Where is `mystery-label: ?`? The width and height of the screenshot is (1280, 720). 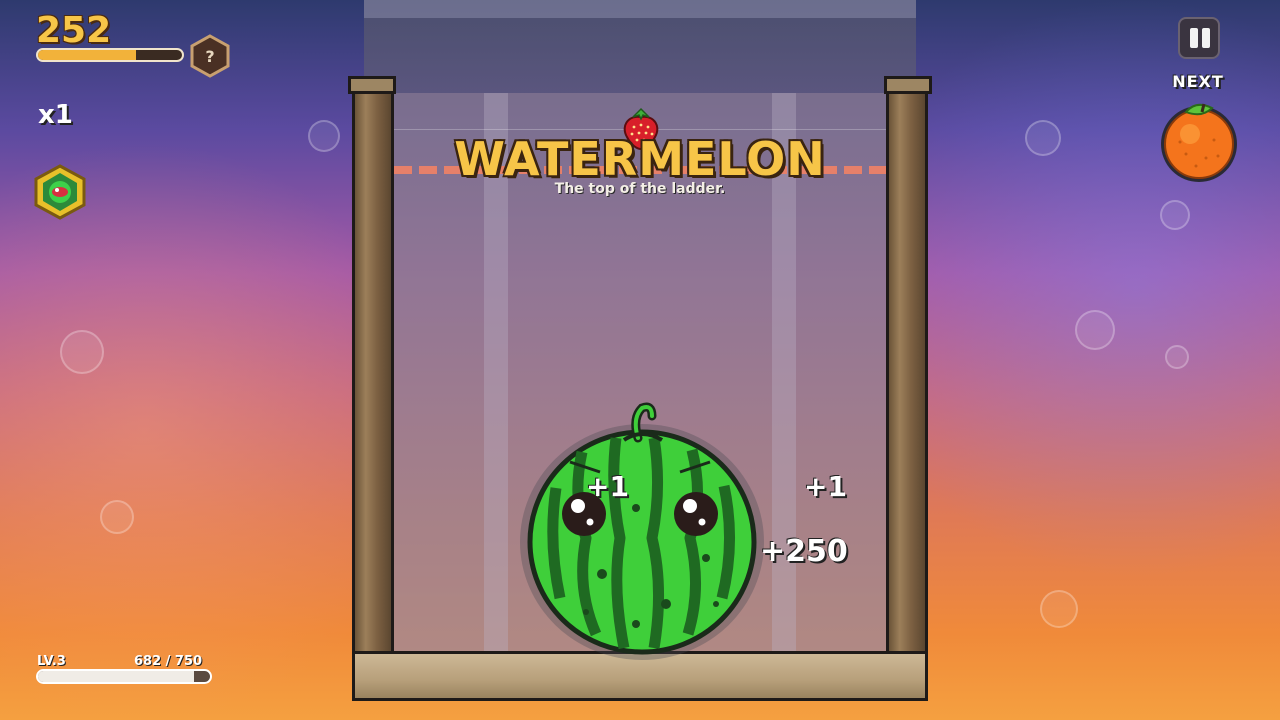
mystery-label: ? is located at coordinates (209, 56).